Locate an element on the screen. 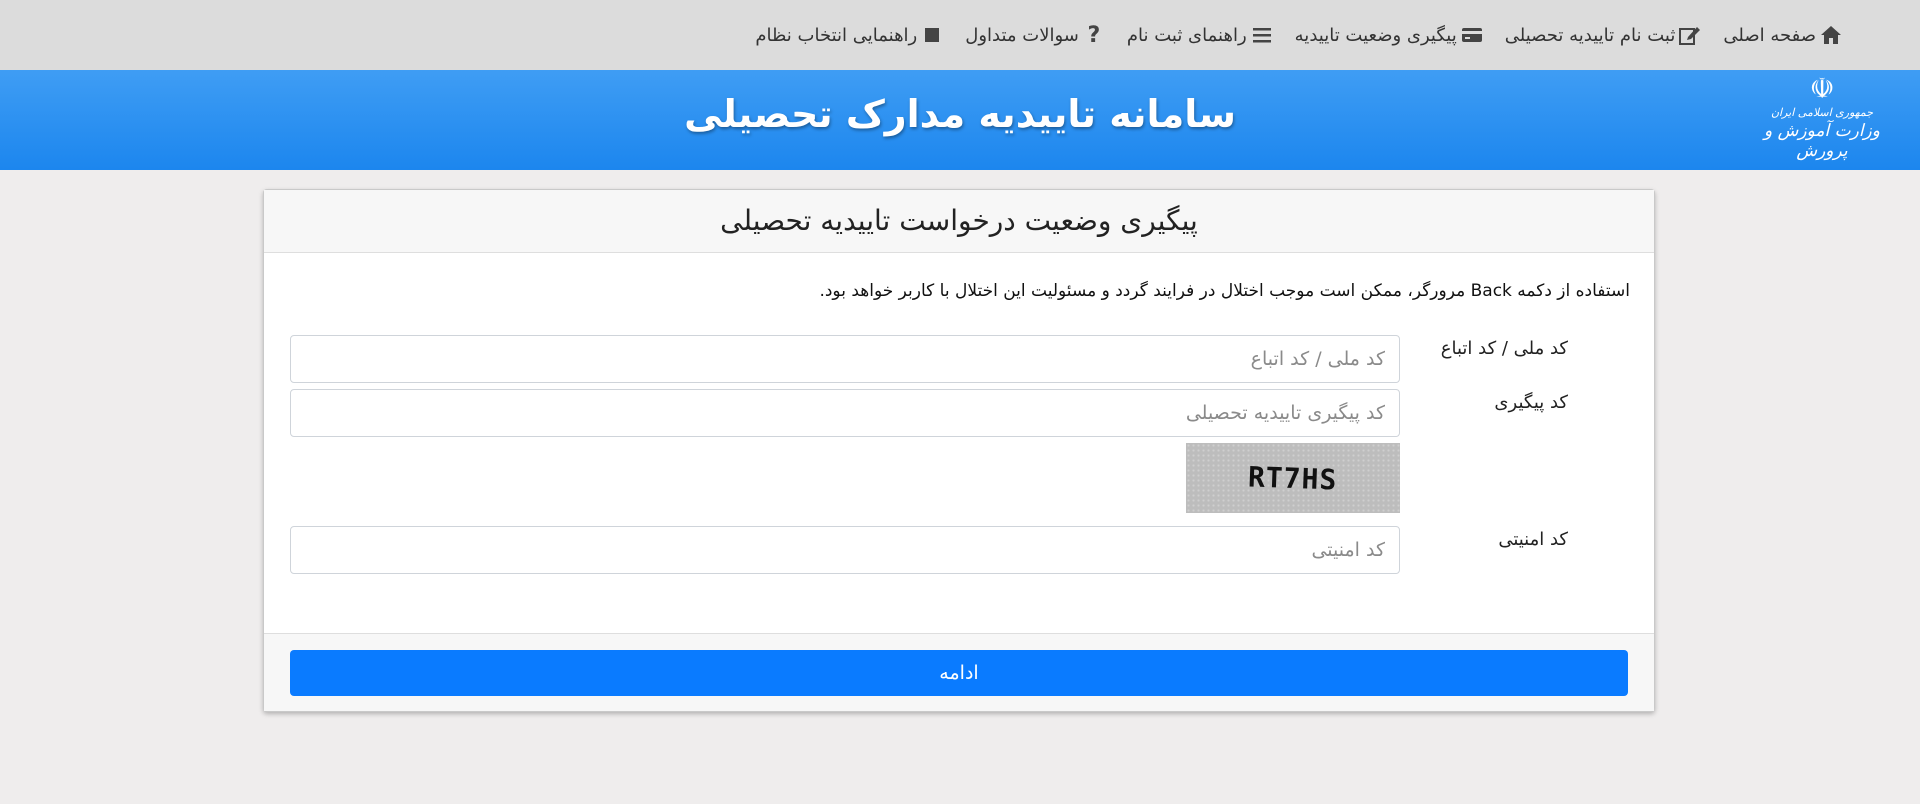 Image resolution: width=1920 pixels, height=804 pixels. nav-item-label: راهنمای ثبت نام is located at coordinates (1186, 35).